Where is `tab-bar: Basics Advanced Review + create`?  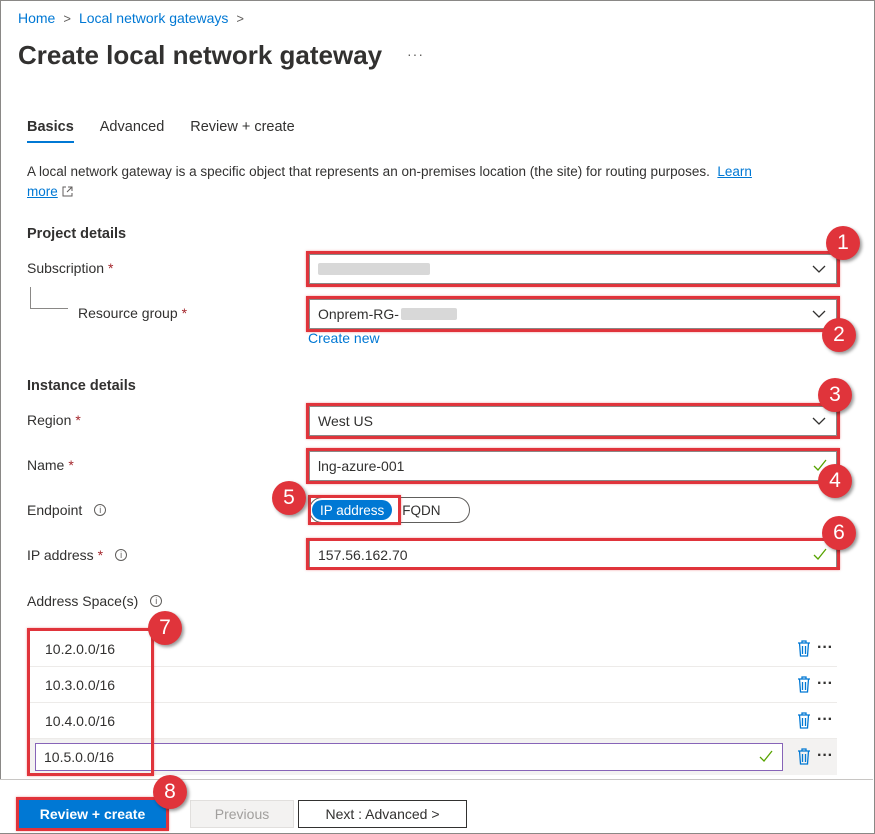
tab-bar: Basics Advanced Review + create is located at coordinates (174, 131).